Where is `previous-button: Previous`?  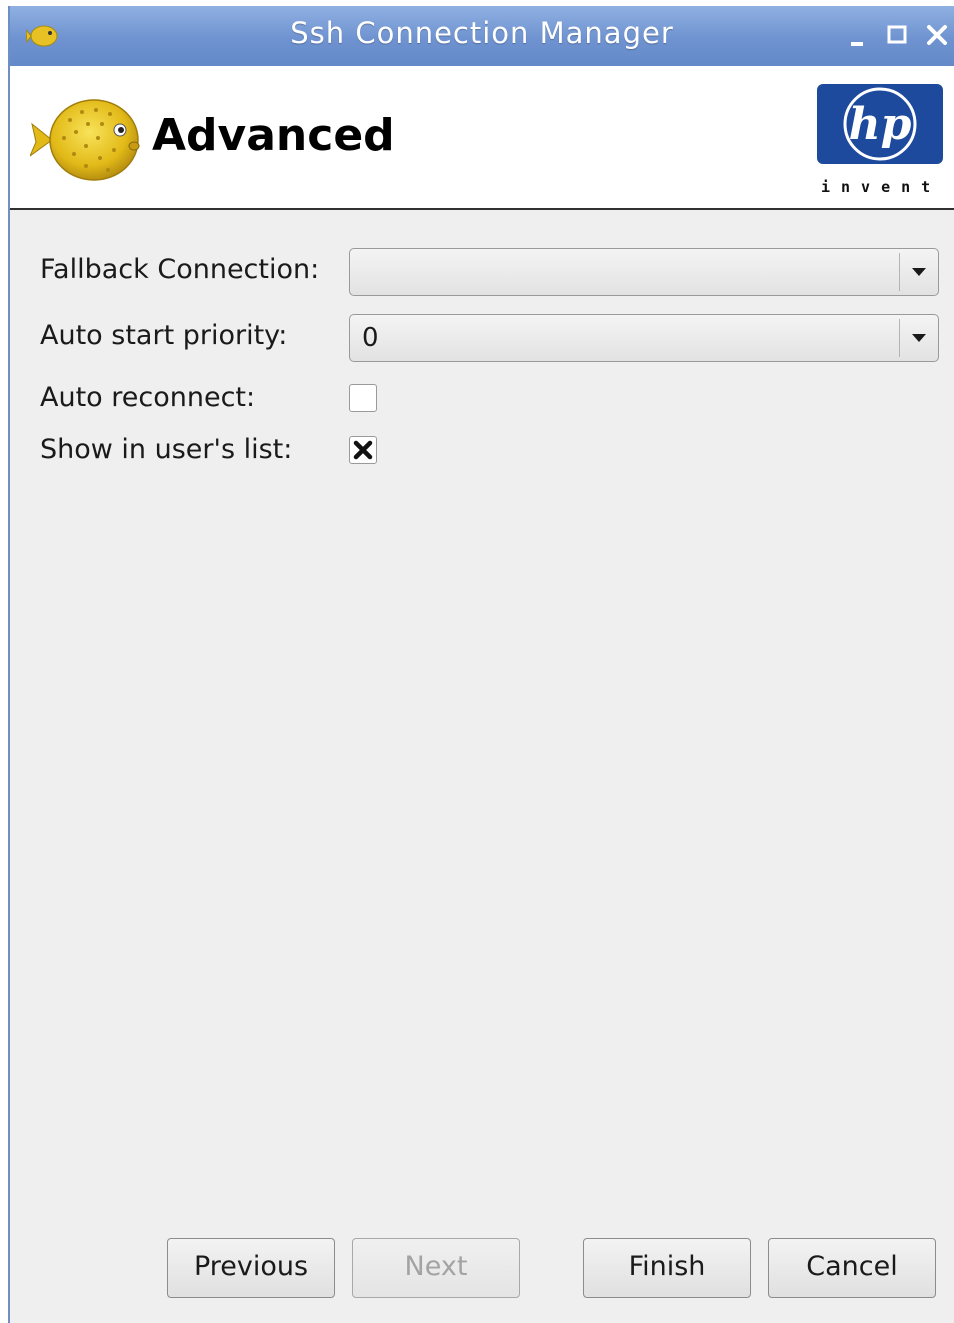 previous-button: Previous is located at coordinates (251, 1268).